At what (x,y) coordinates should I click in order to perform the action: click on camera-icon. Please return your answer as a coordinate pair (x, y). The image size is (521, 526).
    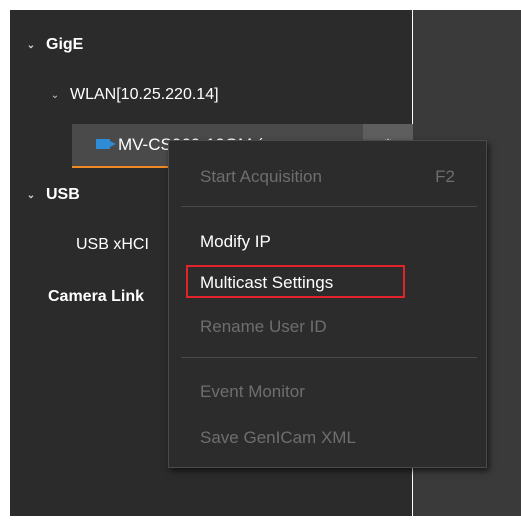
    Looking at the image, I should click on (106, 144).